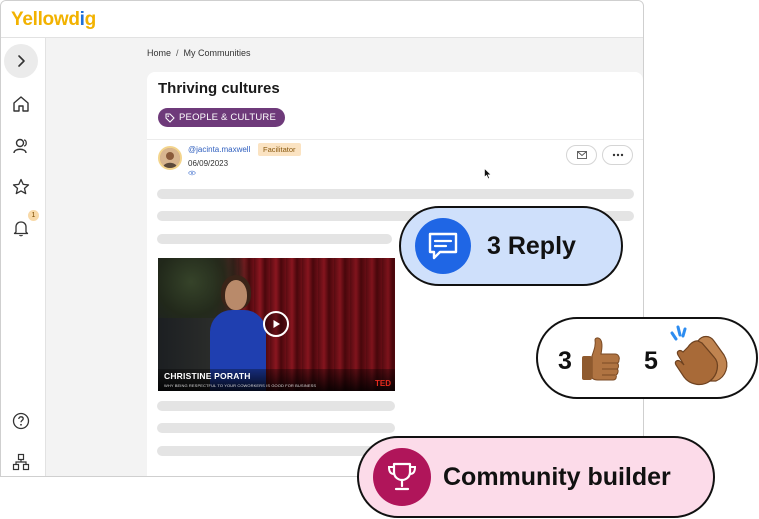 This screenshot has width=759, height=519. Describe the element at coordinates (213, 288) in the screenshot. I see `stage-foliage` at that location.